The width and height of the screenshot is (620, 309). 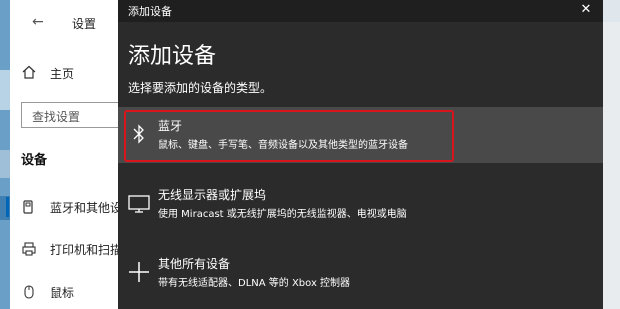 What do you see at coordinates (86, 250) in the screenshot?
I see `sidebar-item-label: 打印机和扫描` at bounding box center [86, 250].